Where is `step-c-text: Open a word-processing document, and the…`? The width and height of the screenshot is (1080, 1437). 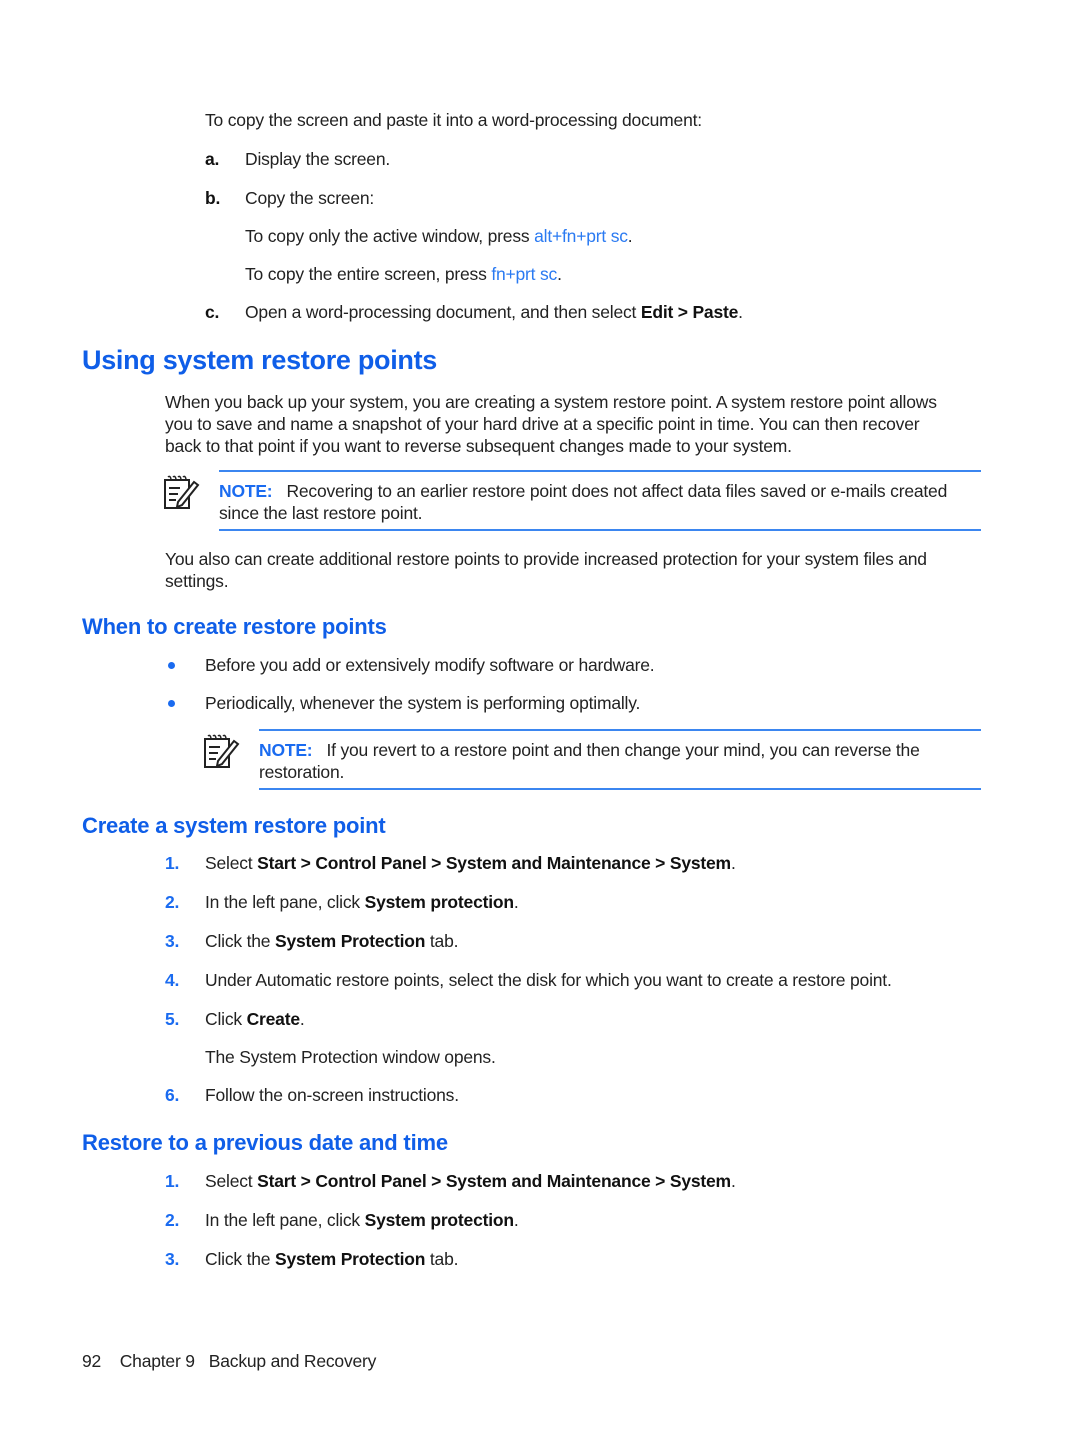
step-c-text: Open a word-processing document, and the… is located at coordinates (494, 312).